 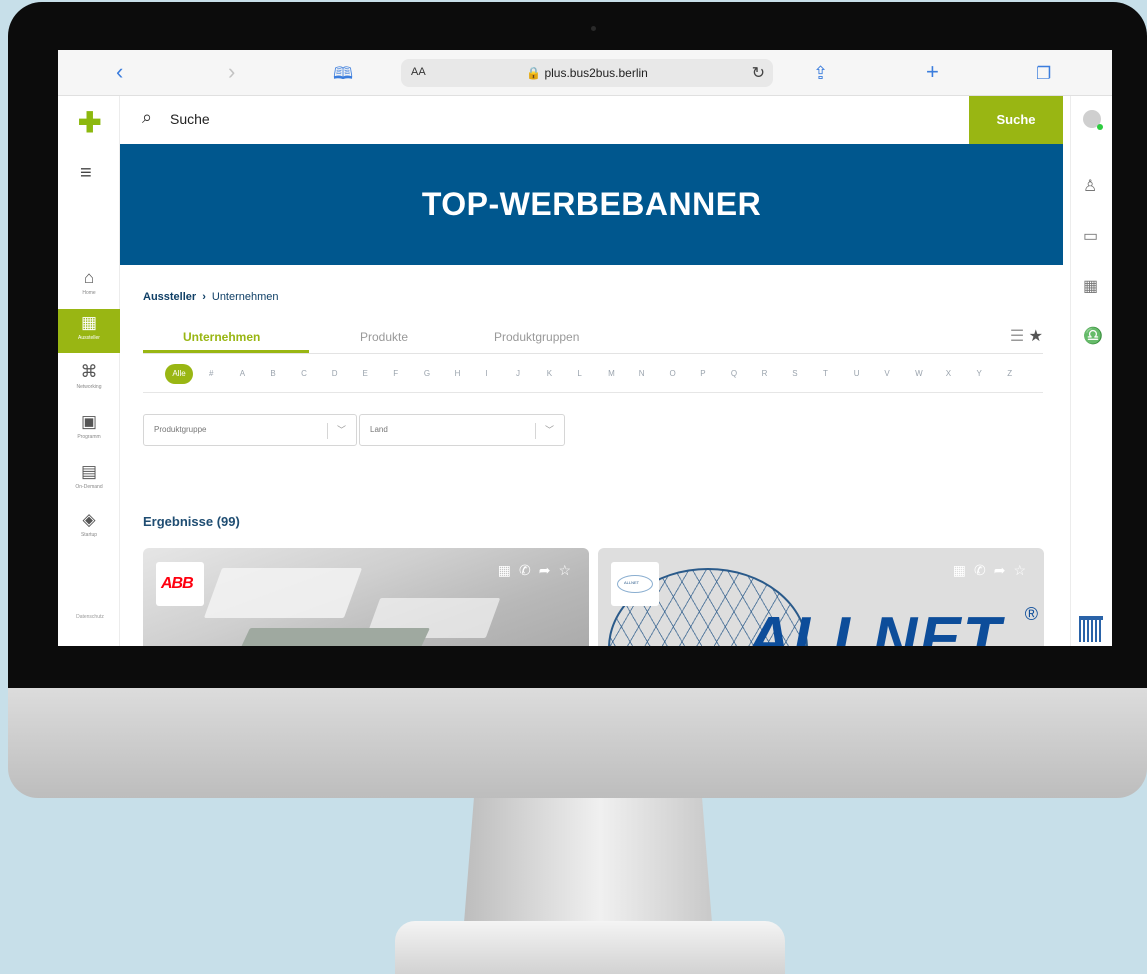 I want to click on breadcrumb: Aussteller › Unternehmen, so click(x=211, y=297).